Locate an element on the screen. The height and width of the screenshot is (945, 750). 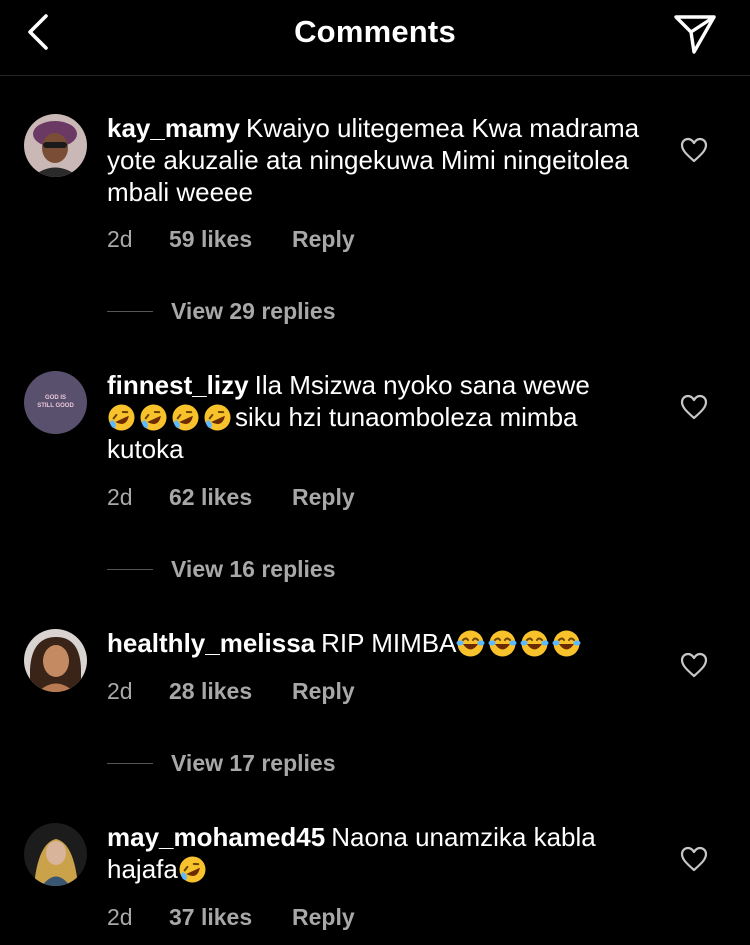
comment-body: RIP MIMBA is located at coordinates (389, 643).